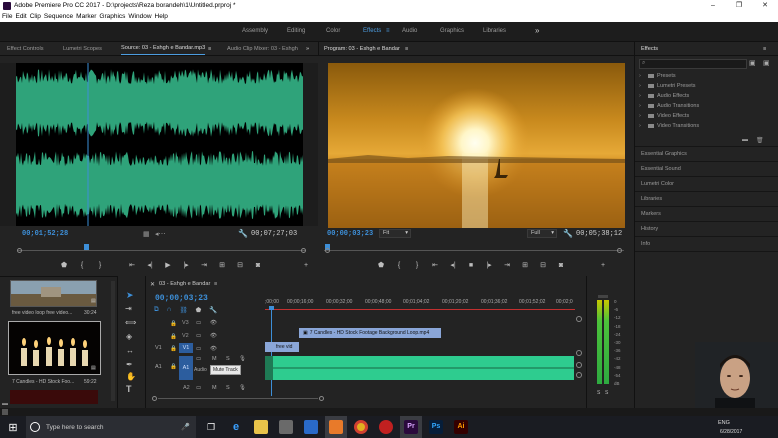 The width and height of the screenshot is (778, 438). Describe the element at coordinates (173, 349) in the screenshot. I see `track-lock-v1: 🔒` at that location.